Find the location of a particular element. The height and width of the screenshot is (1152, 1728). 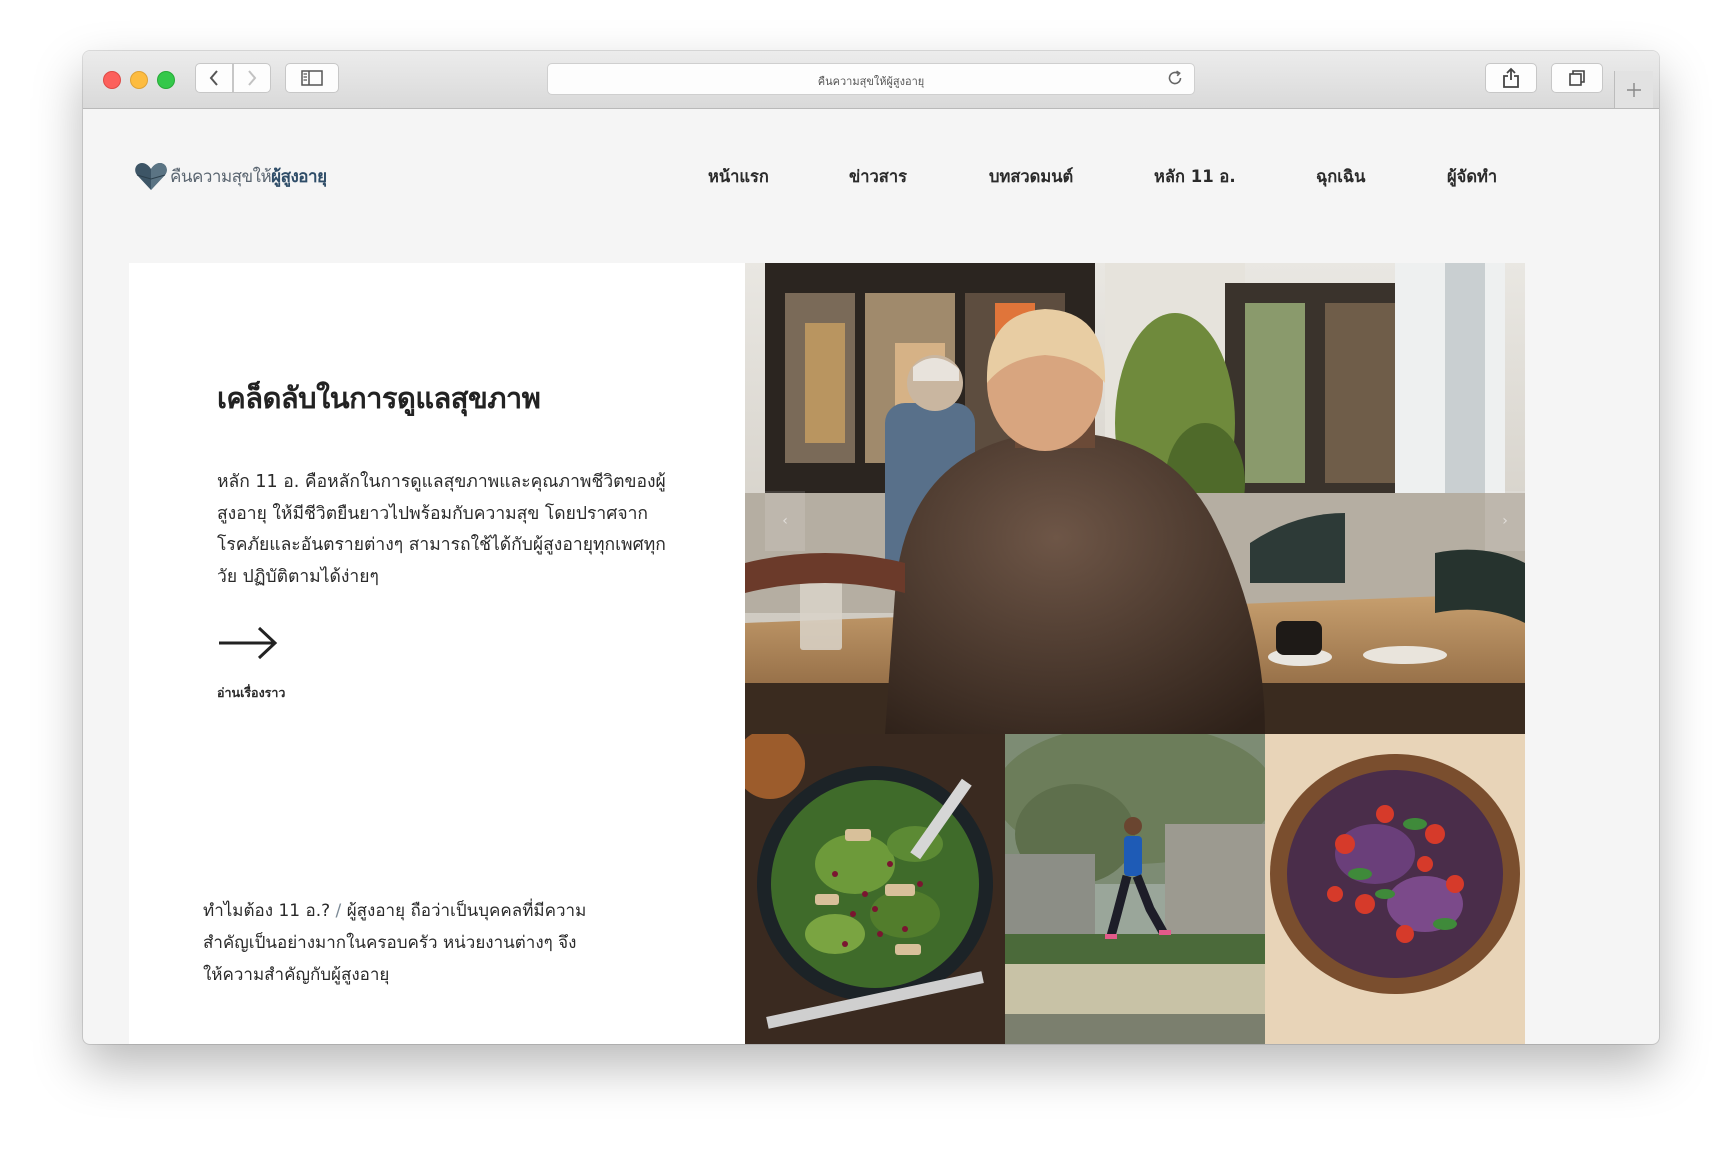

chevron-left-icon: ‹ is located at coordinates (785, 521).